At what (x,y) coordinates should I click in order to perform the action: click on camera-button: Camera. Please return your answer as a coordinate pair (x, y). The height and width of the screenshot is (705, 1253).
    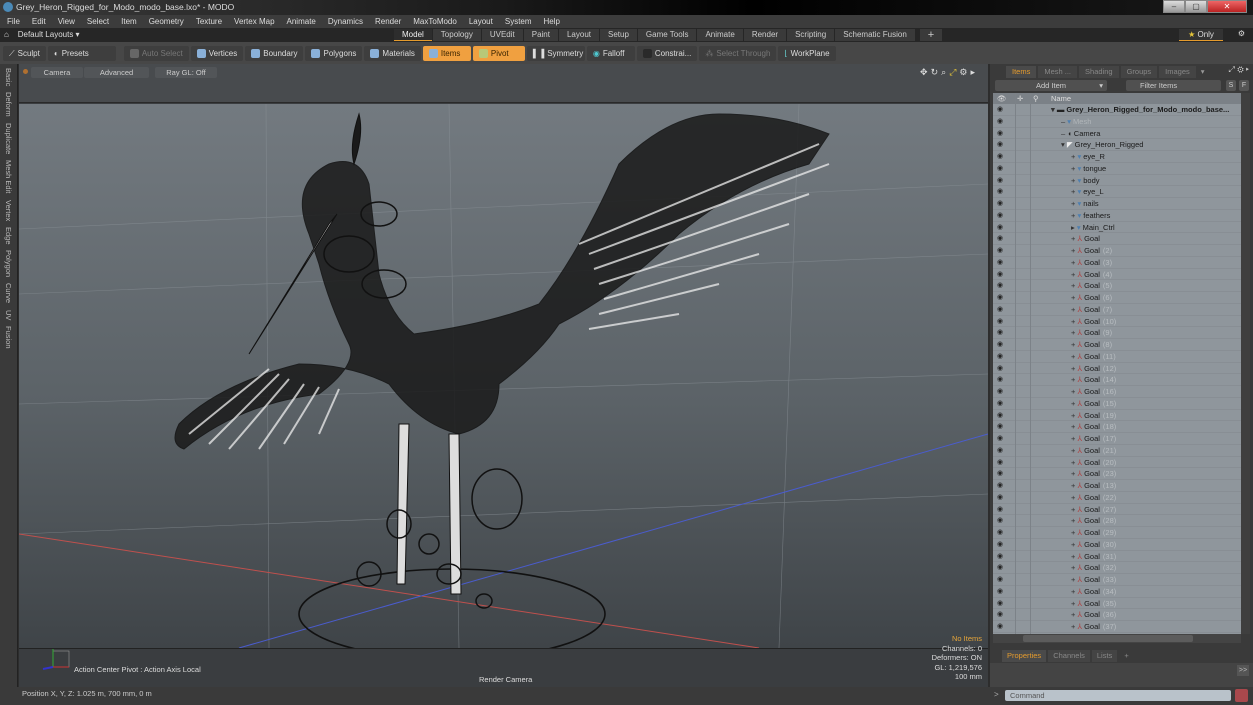
    Looking at the image, I should click on (57, 72).